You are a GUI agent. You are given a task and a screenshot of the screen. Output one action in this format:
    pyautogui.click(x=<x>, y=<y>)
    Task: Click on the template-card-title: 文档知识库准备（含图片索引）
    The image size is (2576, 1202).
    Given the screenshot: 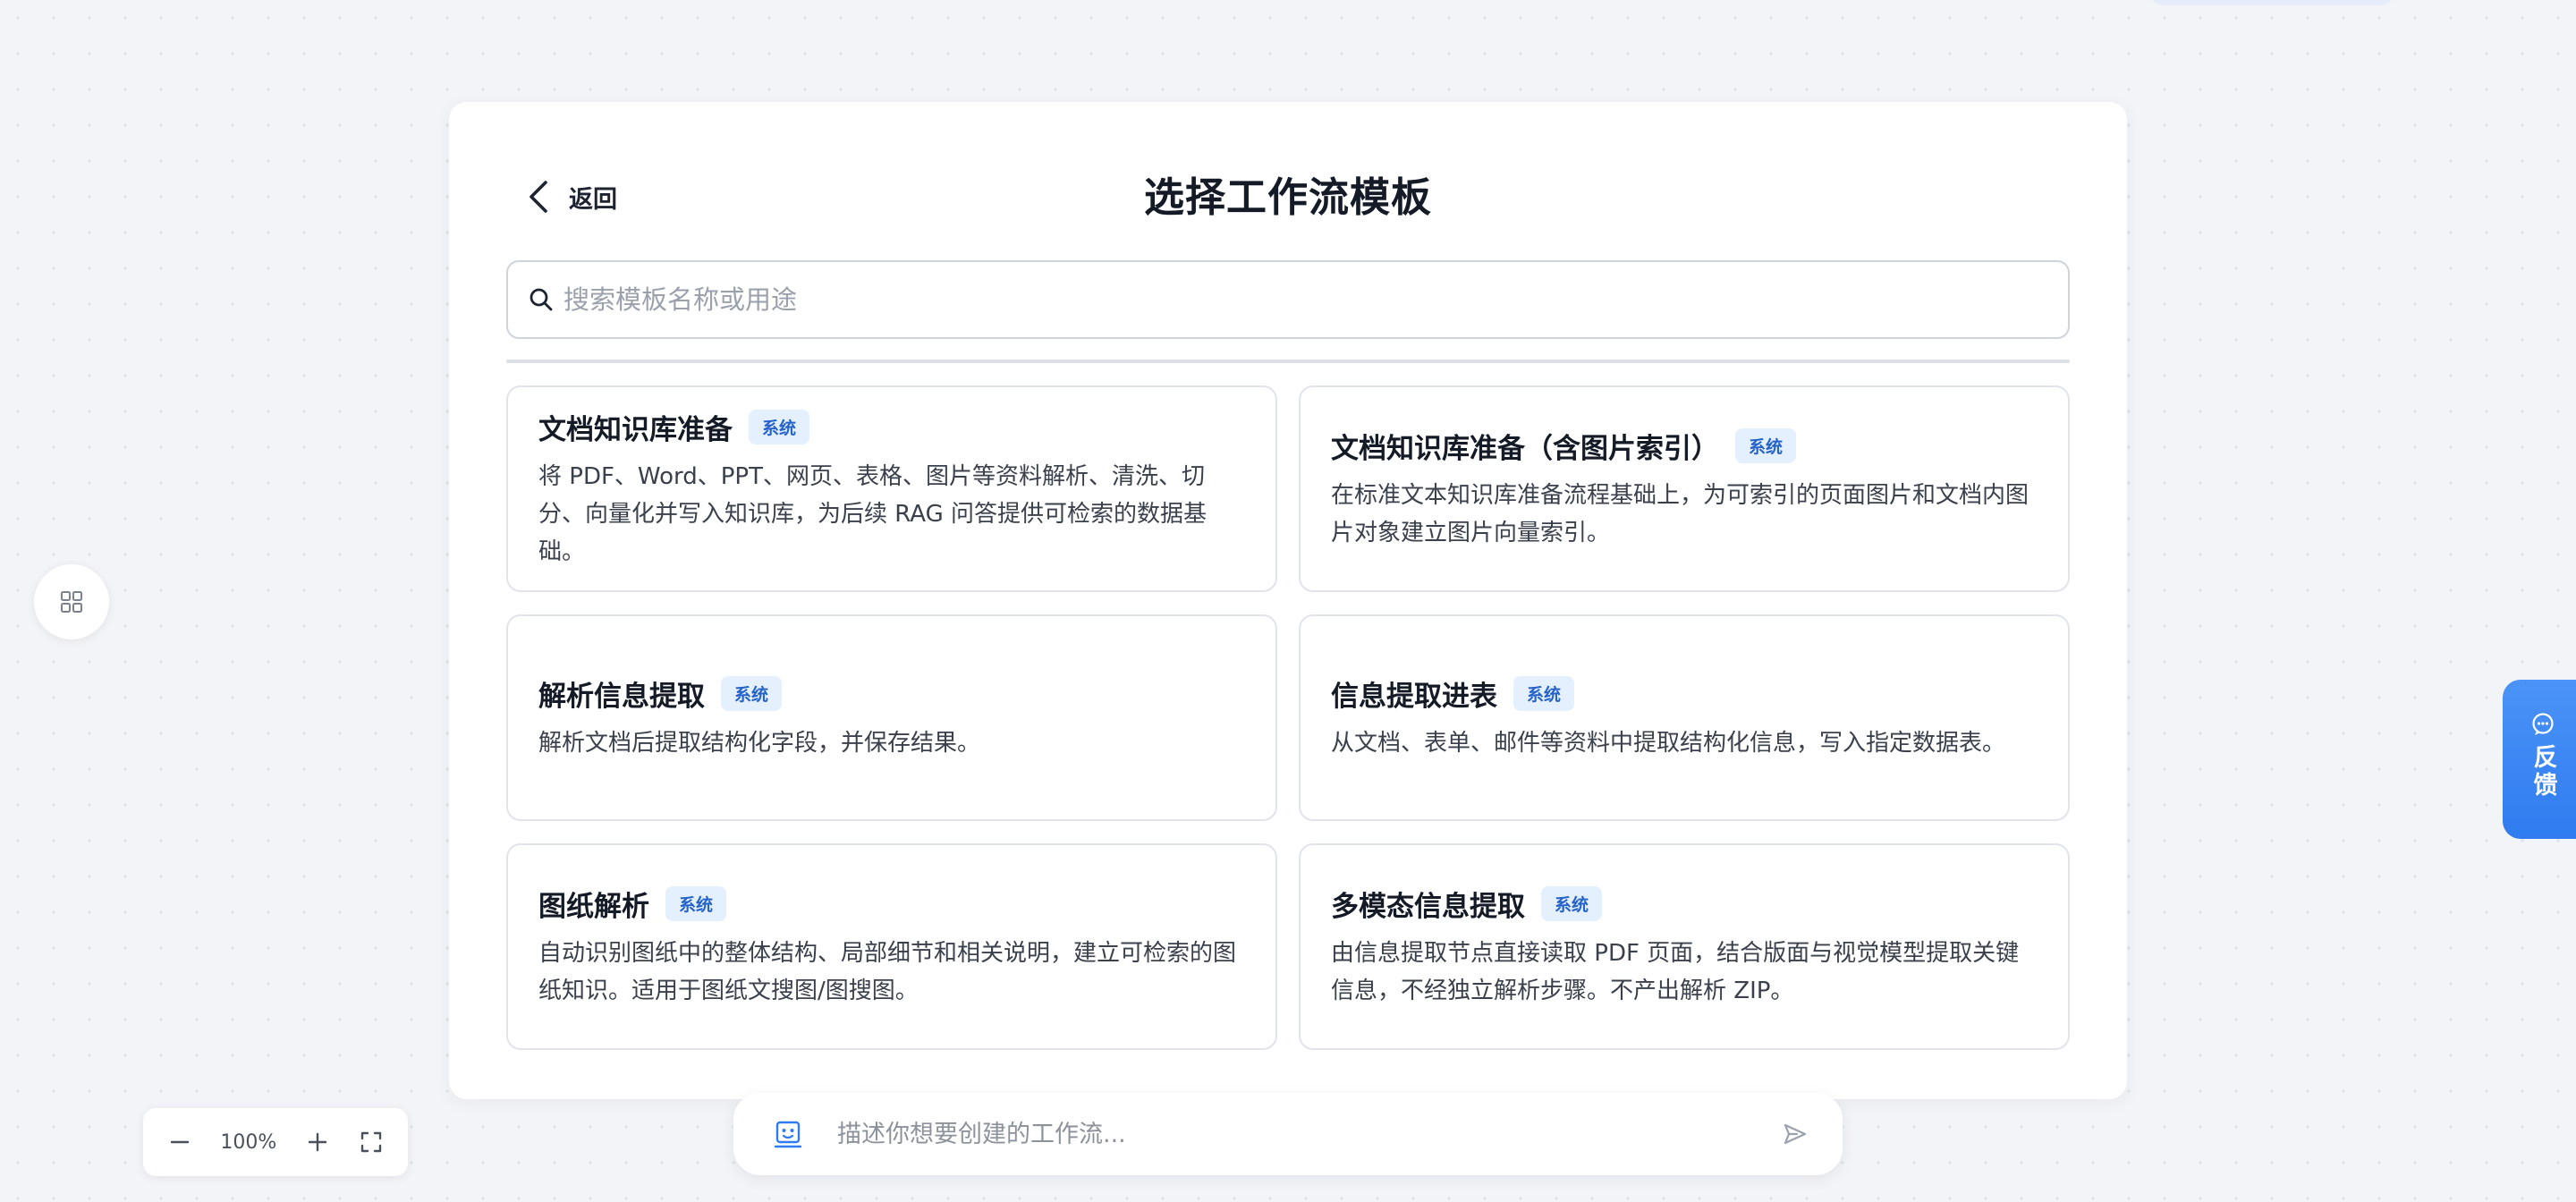 What is the action you would take?
    pyautogui.click(x=1525, y=449)
    